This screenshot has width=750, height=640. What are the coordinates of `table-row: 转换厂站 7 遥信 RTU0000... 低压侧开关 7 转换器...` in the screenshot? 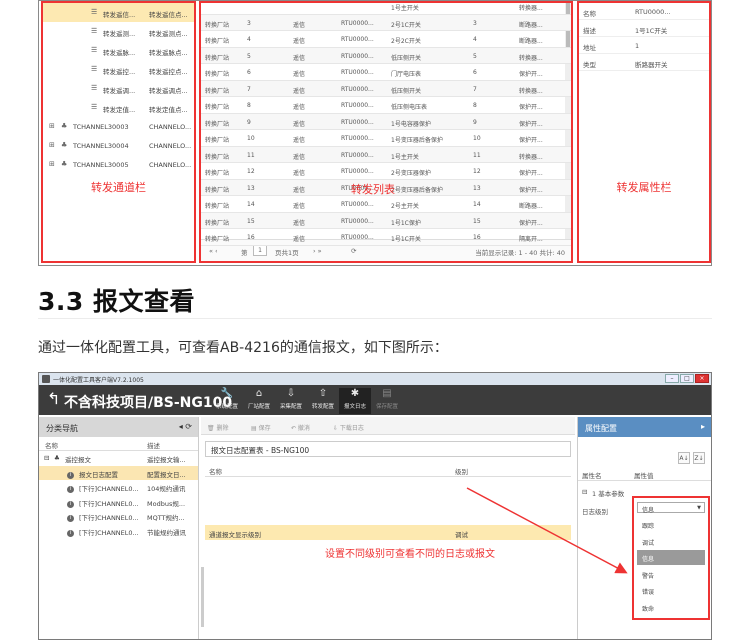 It's located at (386, 88).